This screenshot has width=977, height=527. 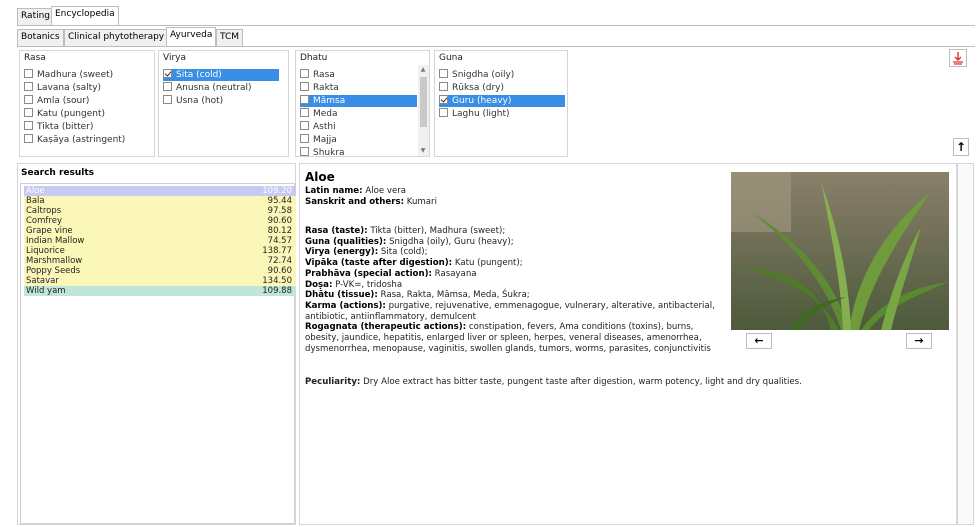 I want to click on scrollbar-thumb, so click(x=423, y=102).